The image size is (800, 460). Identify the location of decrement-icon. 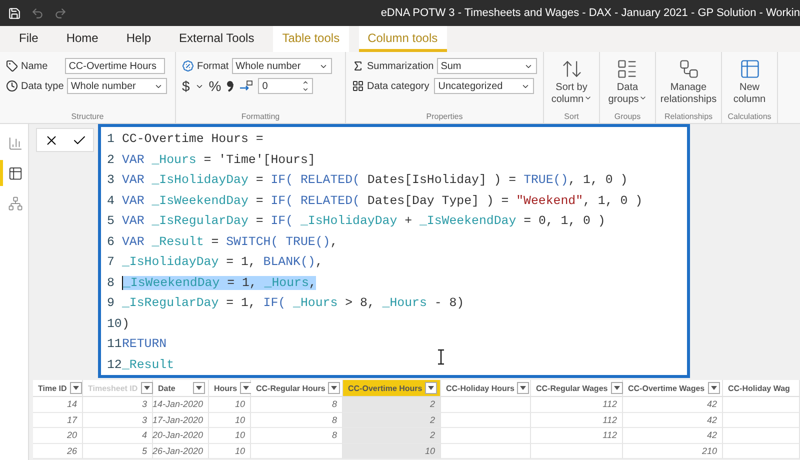
(306, 89).